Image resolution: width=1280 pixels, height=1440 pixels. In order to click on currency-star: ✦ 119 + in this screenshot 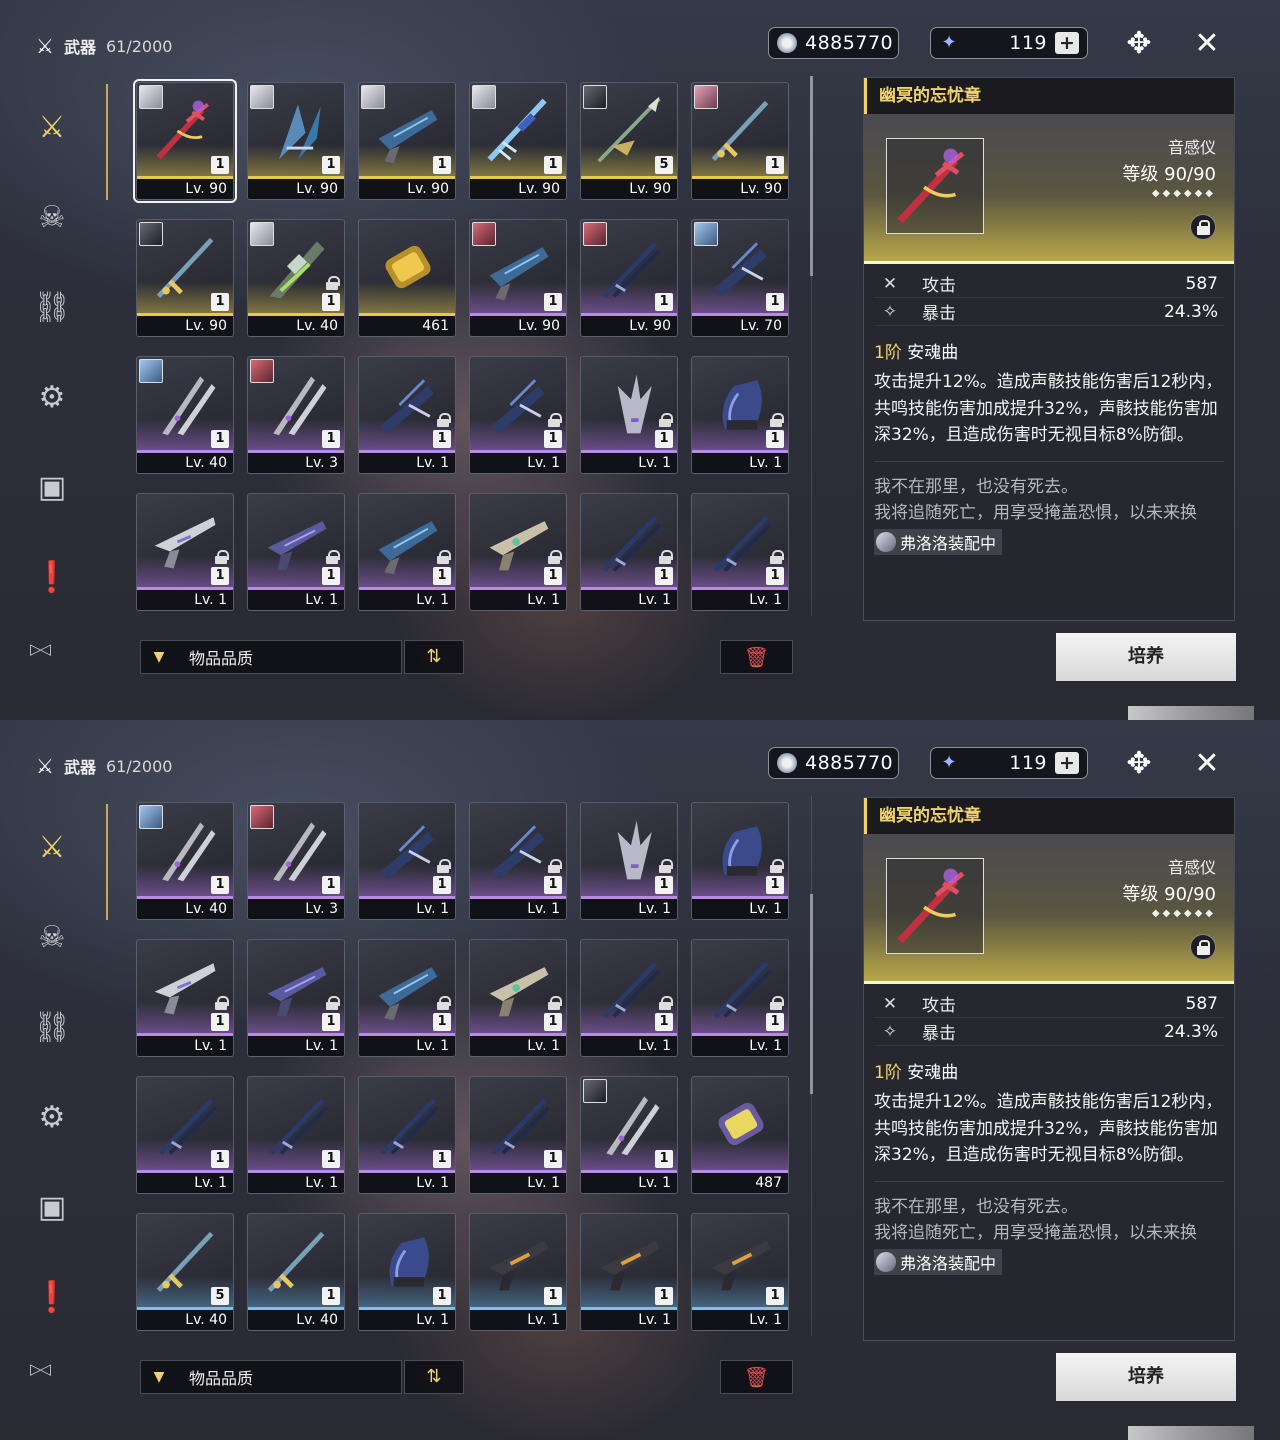, I will do `click(1009, 43)`.